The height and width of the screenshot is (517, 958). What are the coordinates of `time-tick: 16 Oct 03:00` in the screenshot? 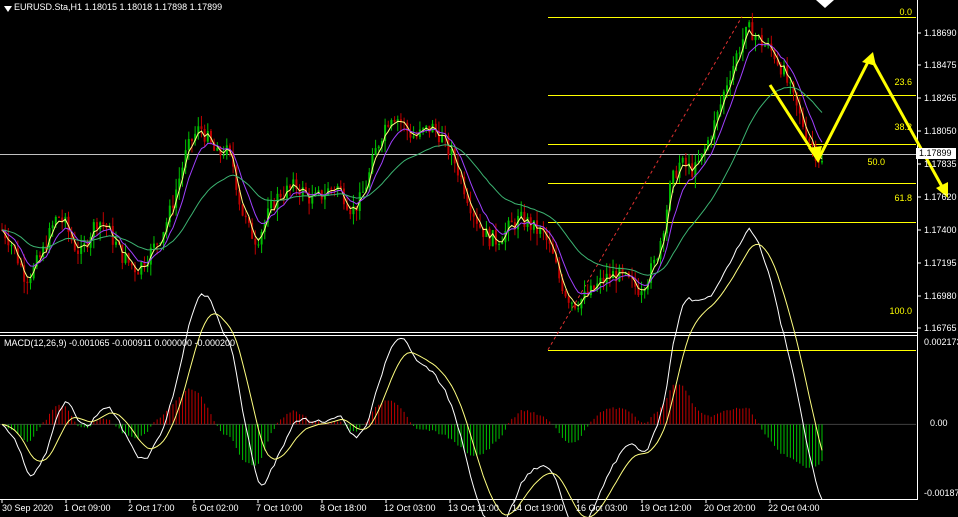 It's located at (602, 508).